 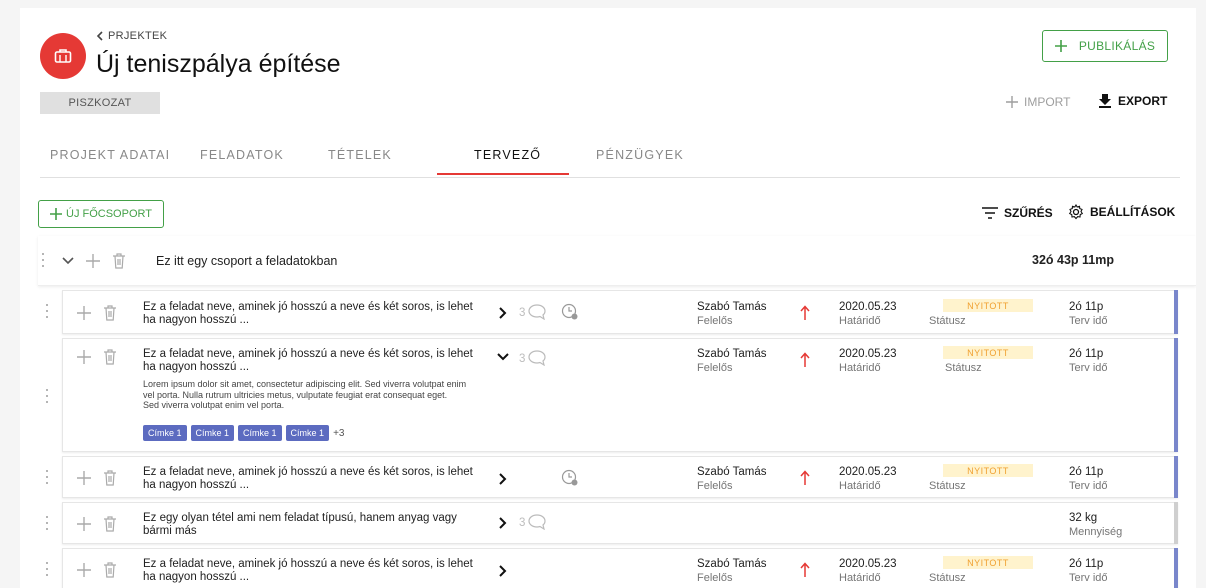 What do you see at coordinates (170, 531) in the screenshot?
I see `item-name-line2: bármi más` at bounding box center [170, 531].